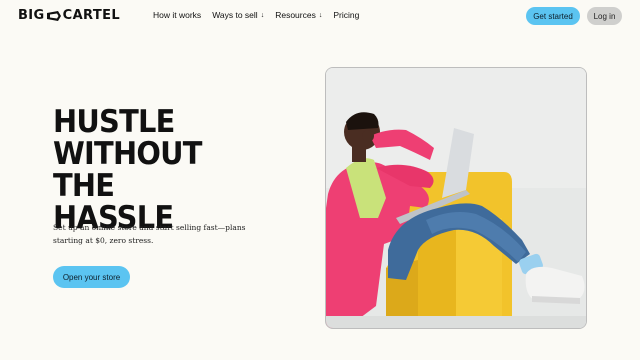  Describe the element at coordinates (53, 15) in the screenshot. I see `megaphone-icon` at that location.